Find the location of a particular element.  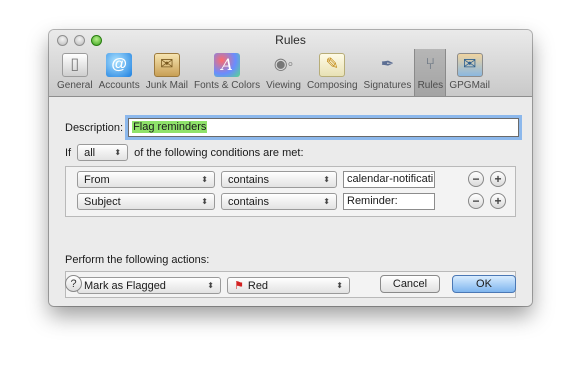

toolbar-item-accounts: @ Accounts is located at coordinates (119, 72).